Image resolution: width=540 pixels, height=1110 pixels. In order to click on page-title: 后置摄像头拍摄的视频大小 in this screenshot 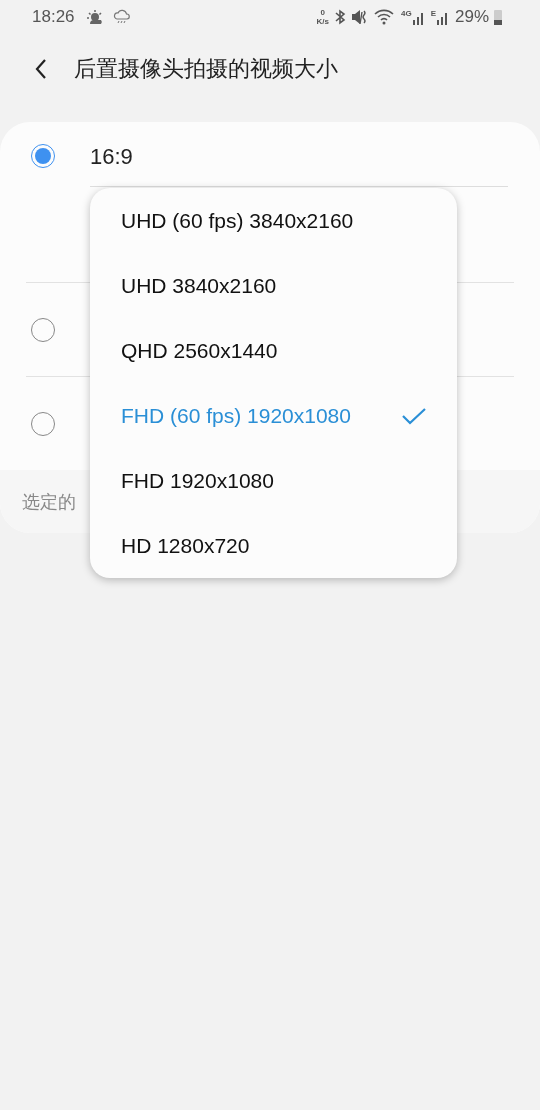, I will do `click(206, 69)`.